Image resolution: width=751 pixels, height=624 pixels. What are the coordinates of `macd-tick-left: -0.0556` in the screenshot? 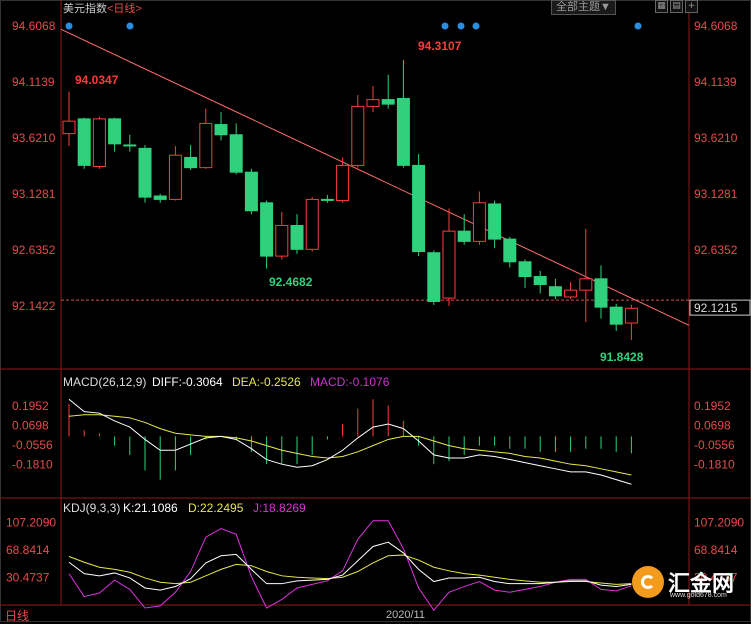 It's located at (32, 445).